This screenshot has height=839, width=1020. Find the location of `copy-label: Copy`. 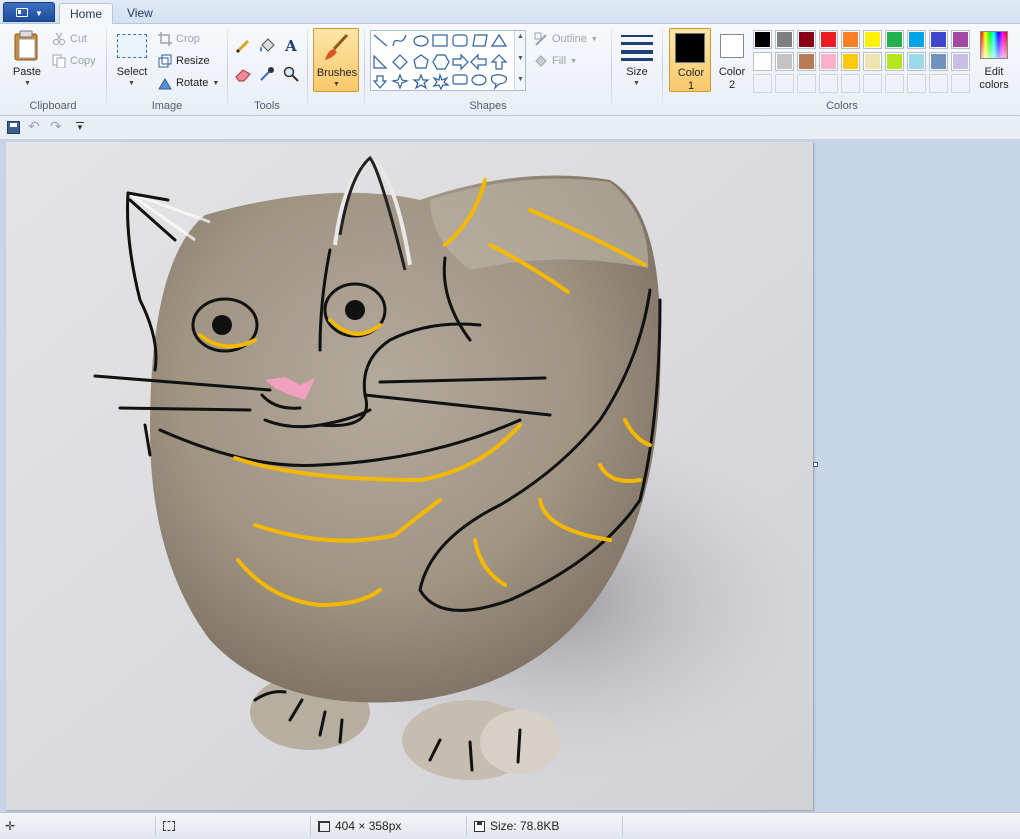

copy-label: Copy is located at coordinates (83, 61).